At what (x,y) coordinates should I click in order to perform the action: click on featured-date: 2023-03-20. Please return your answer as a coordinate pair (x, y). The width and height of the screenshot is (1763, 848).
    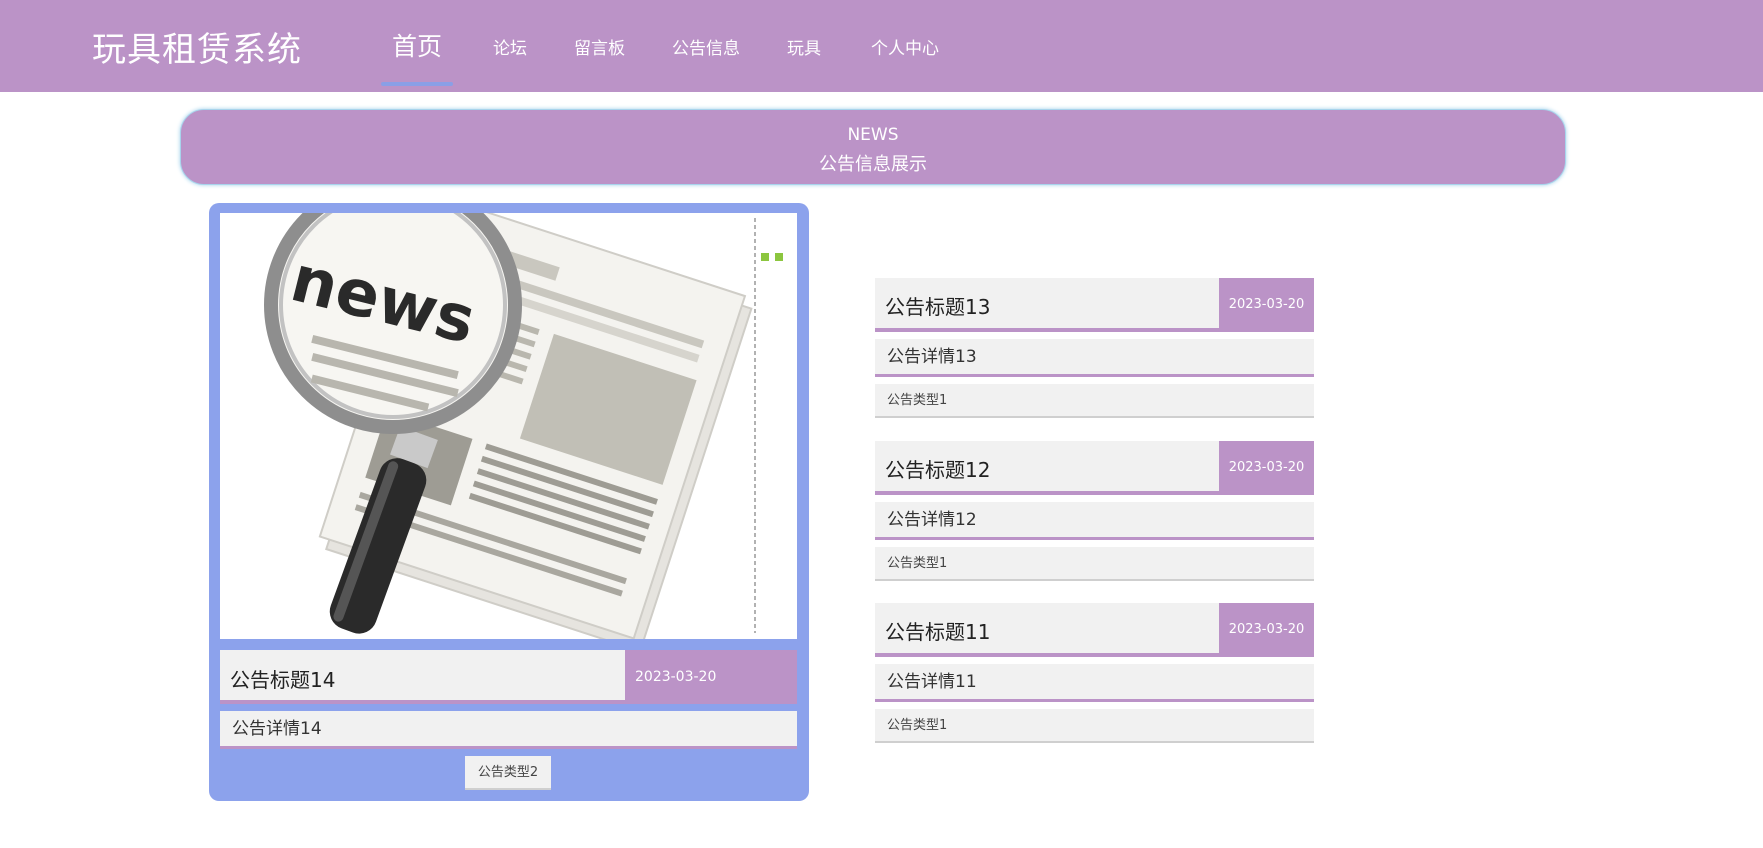
    Looking at the image, I should click on (711, 677).